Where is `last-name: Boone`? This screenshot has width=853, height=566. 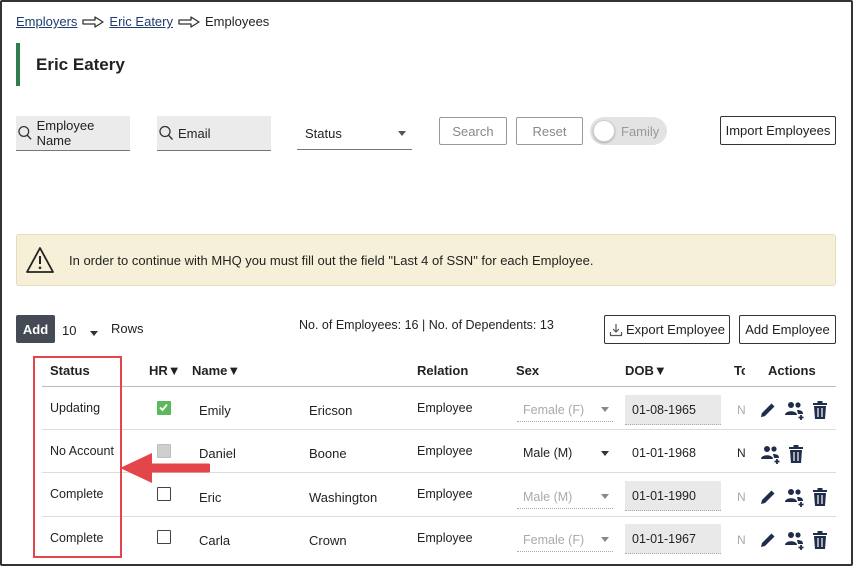 last-name: Boone is located at coordinates (328, 453).